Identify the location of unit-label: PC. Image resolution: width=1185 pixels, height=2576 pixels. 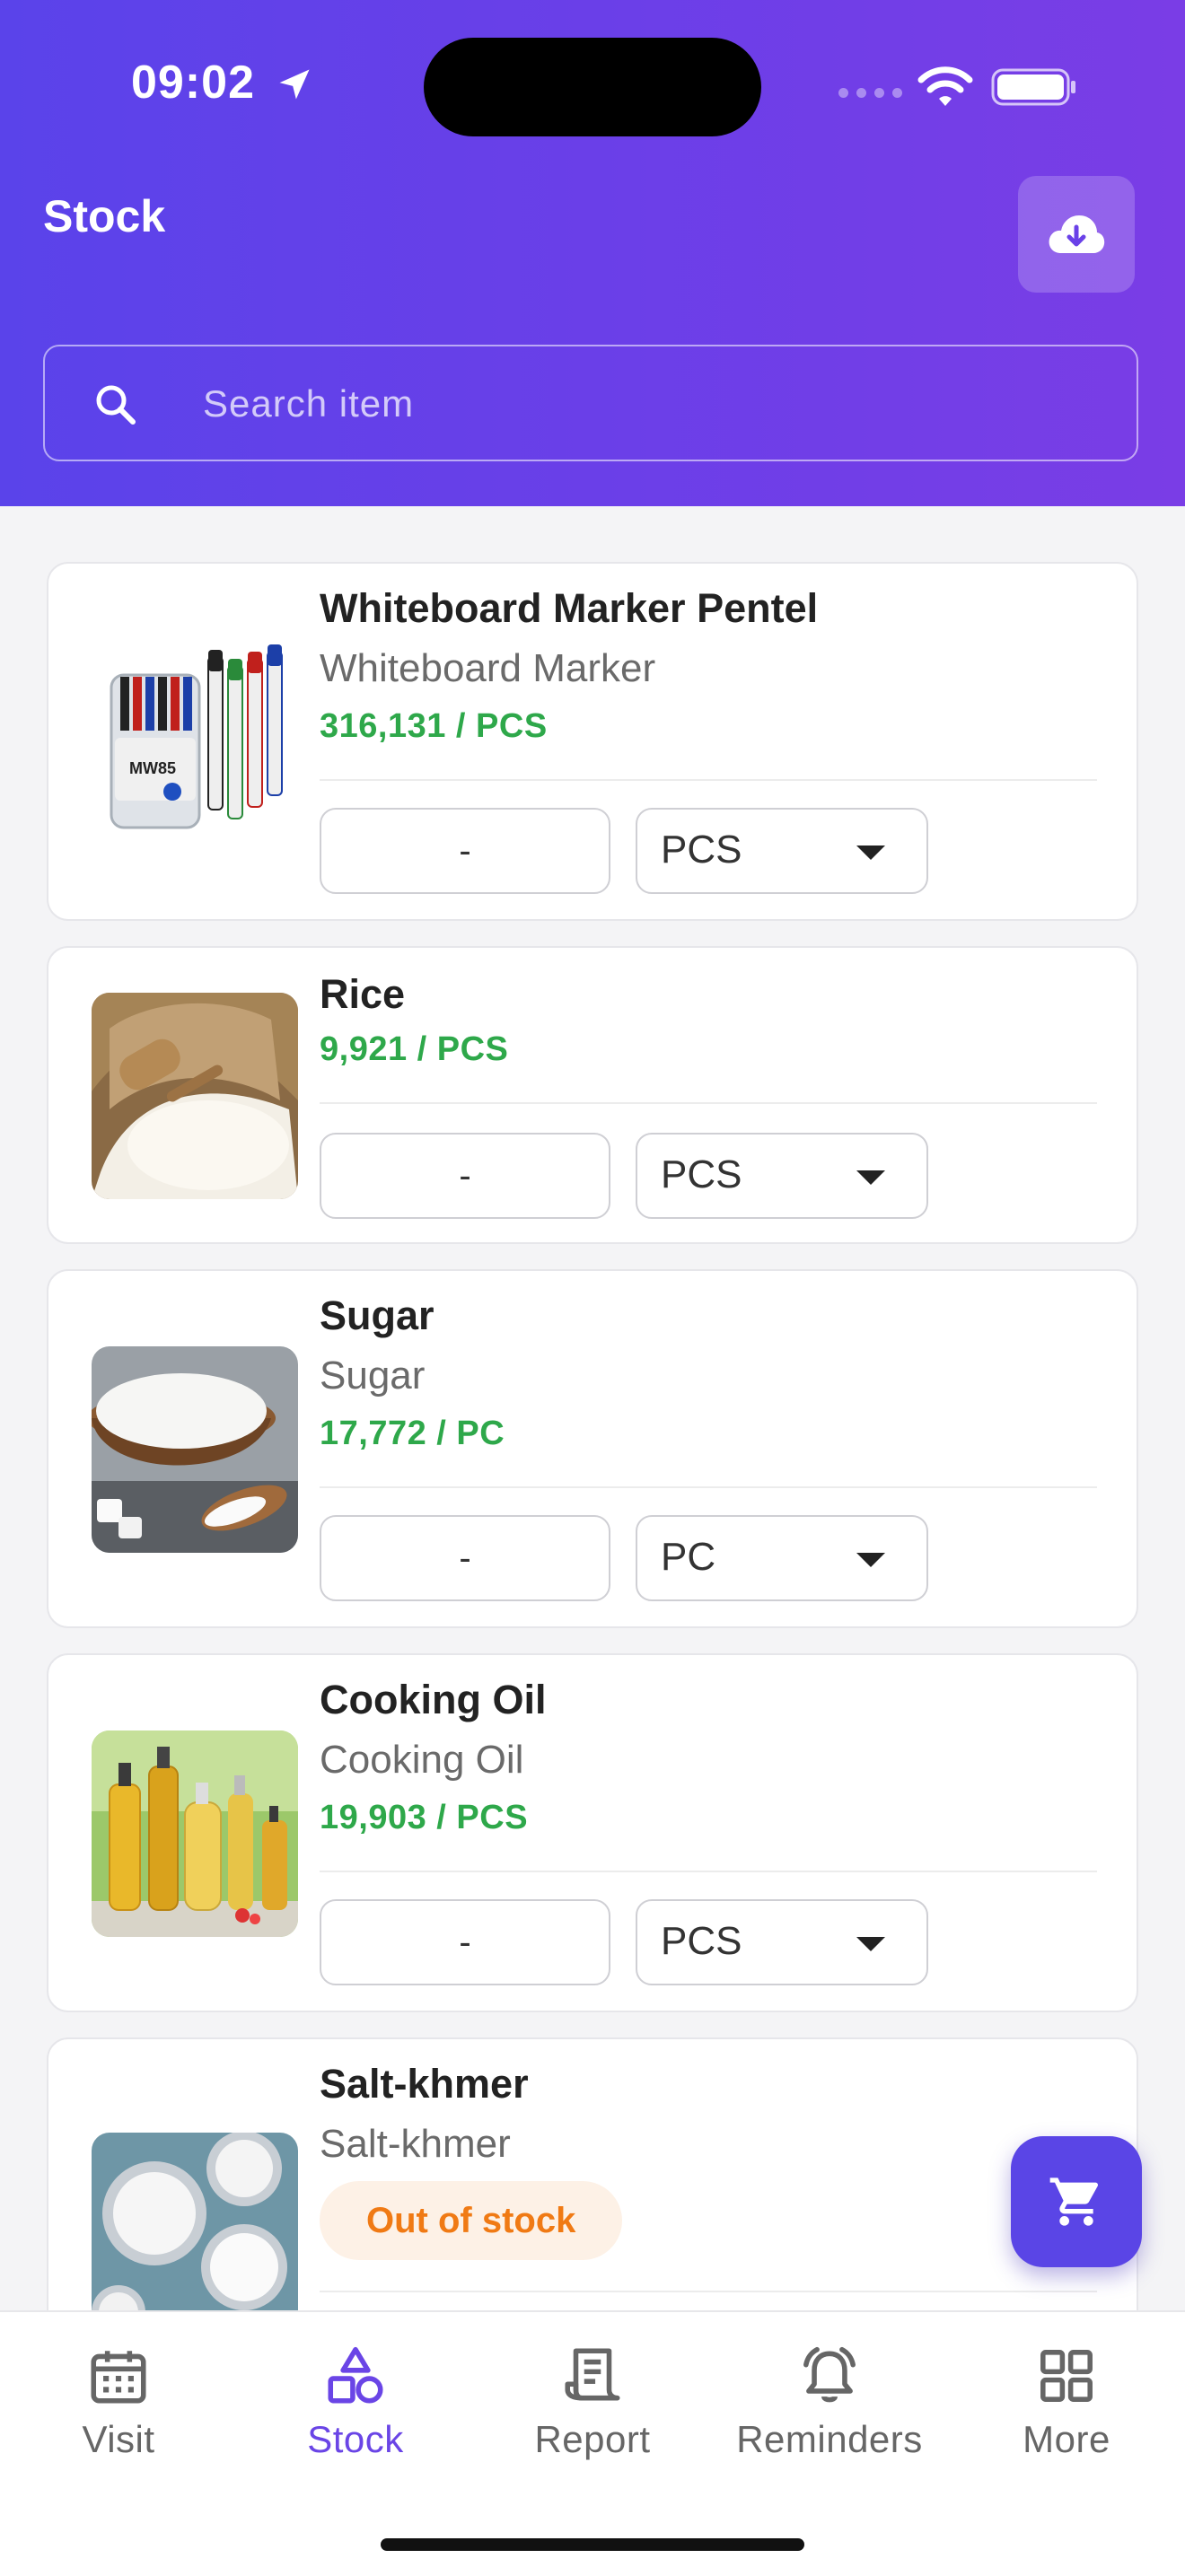
(688, 1557).